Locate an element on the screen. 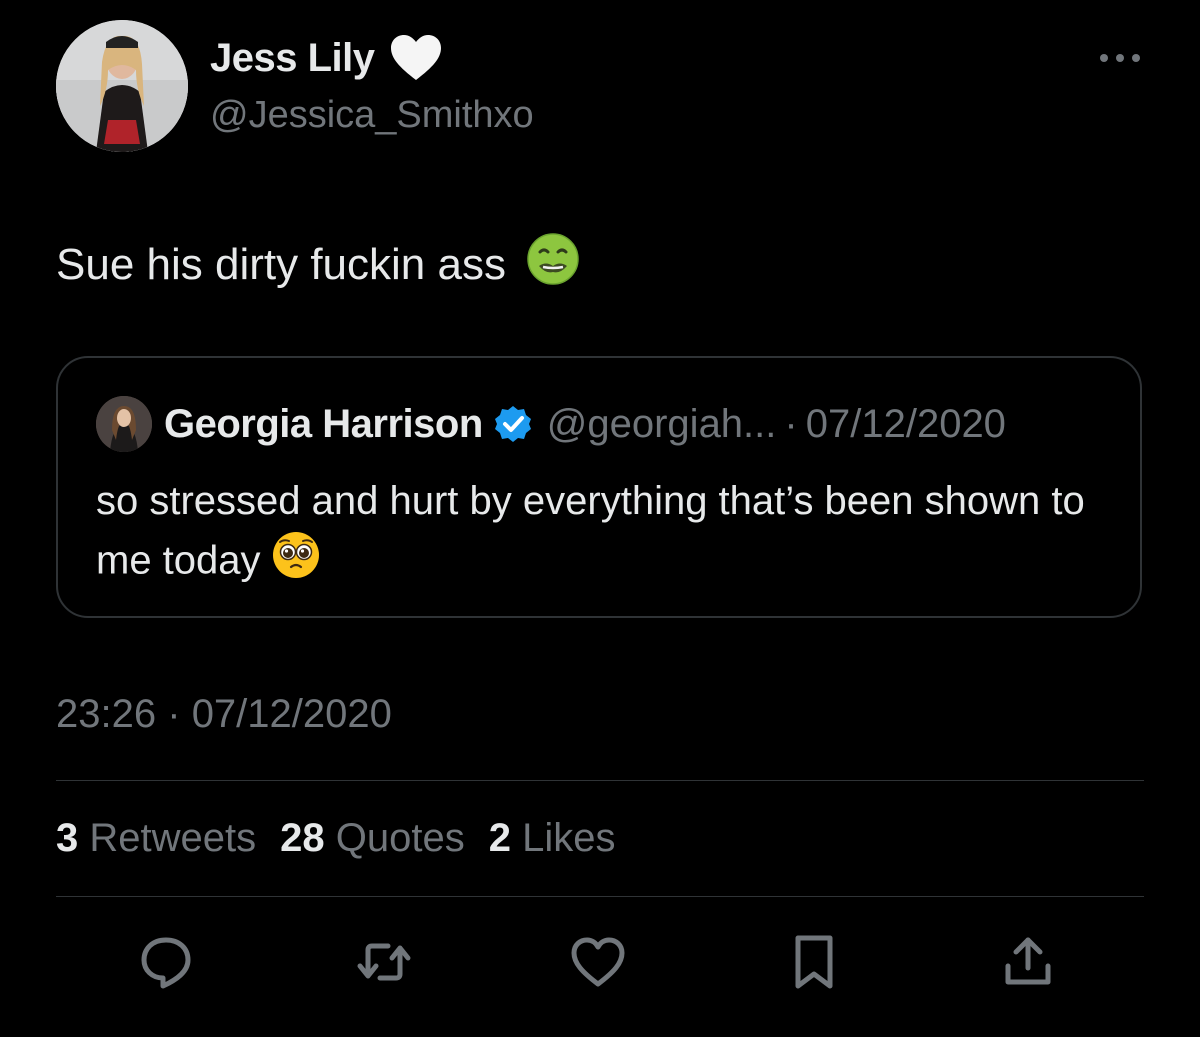 The height and width of the screenshot is (1037, 1200). retweet-icon is located at coordinates (384, 962).